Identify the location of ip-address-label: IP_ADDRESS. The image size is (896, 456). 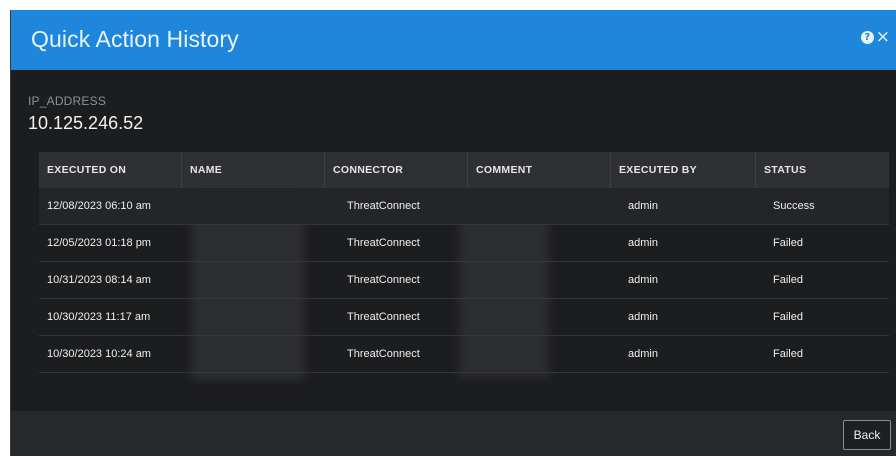
(67, 101).